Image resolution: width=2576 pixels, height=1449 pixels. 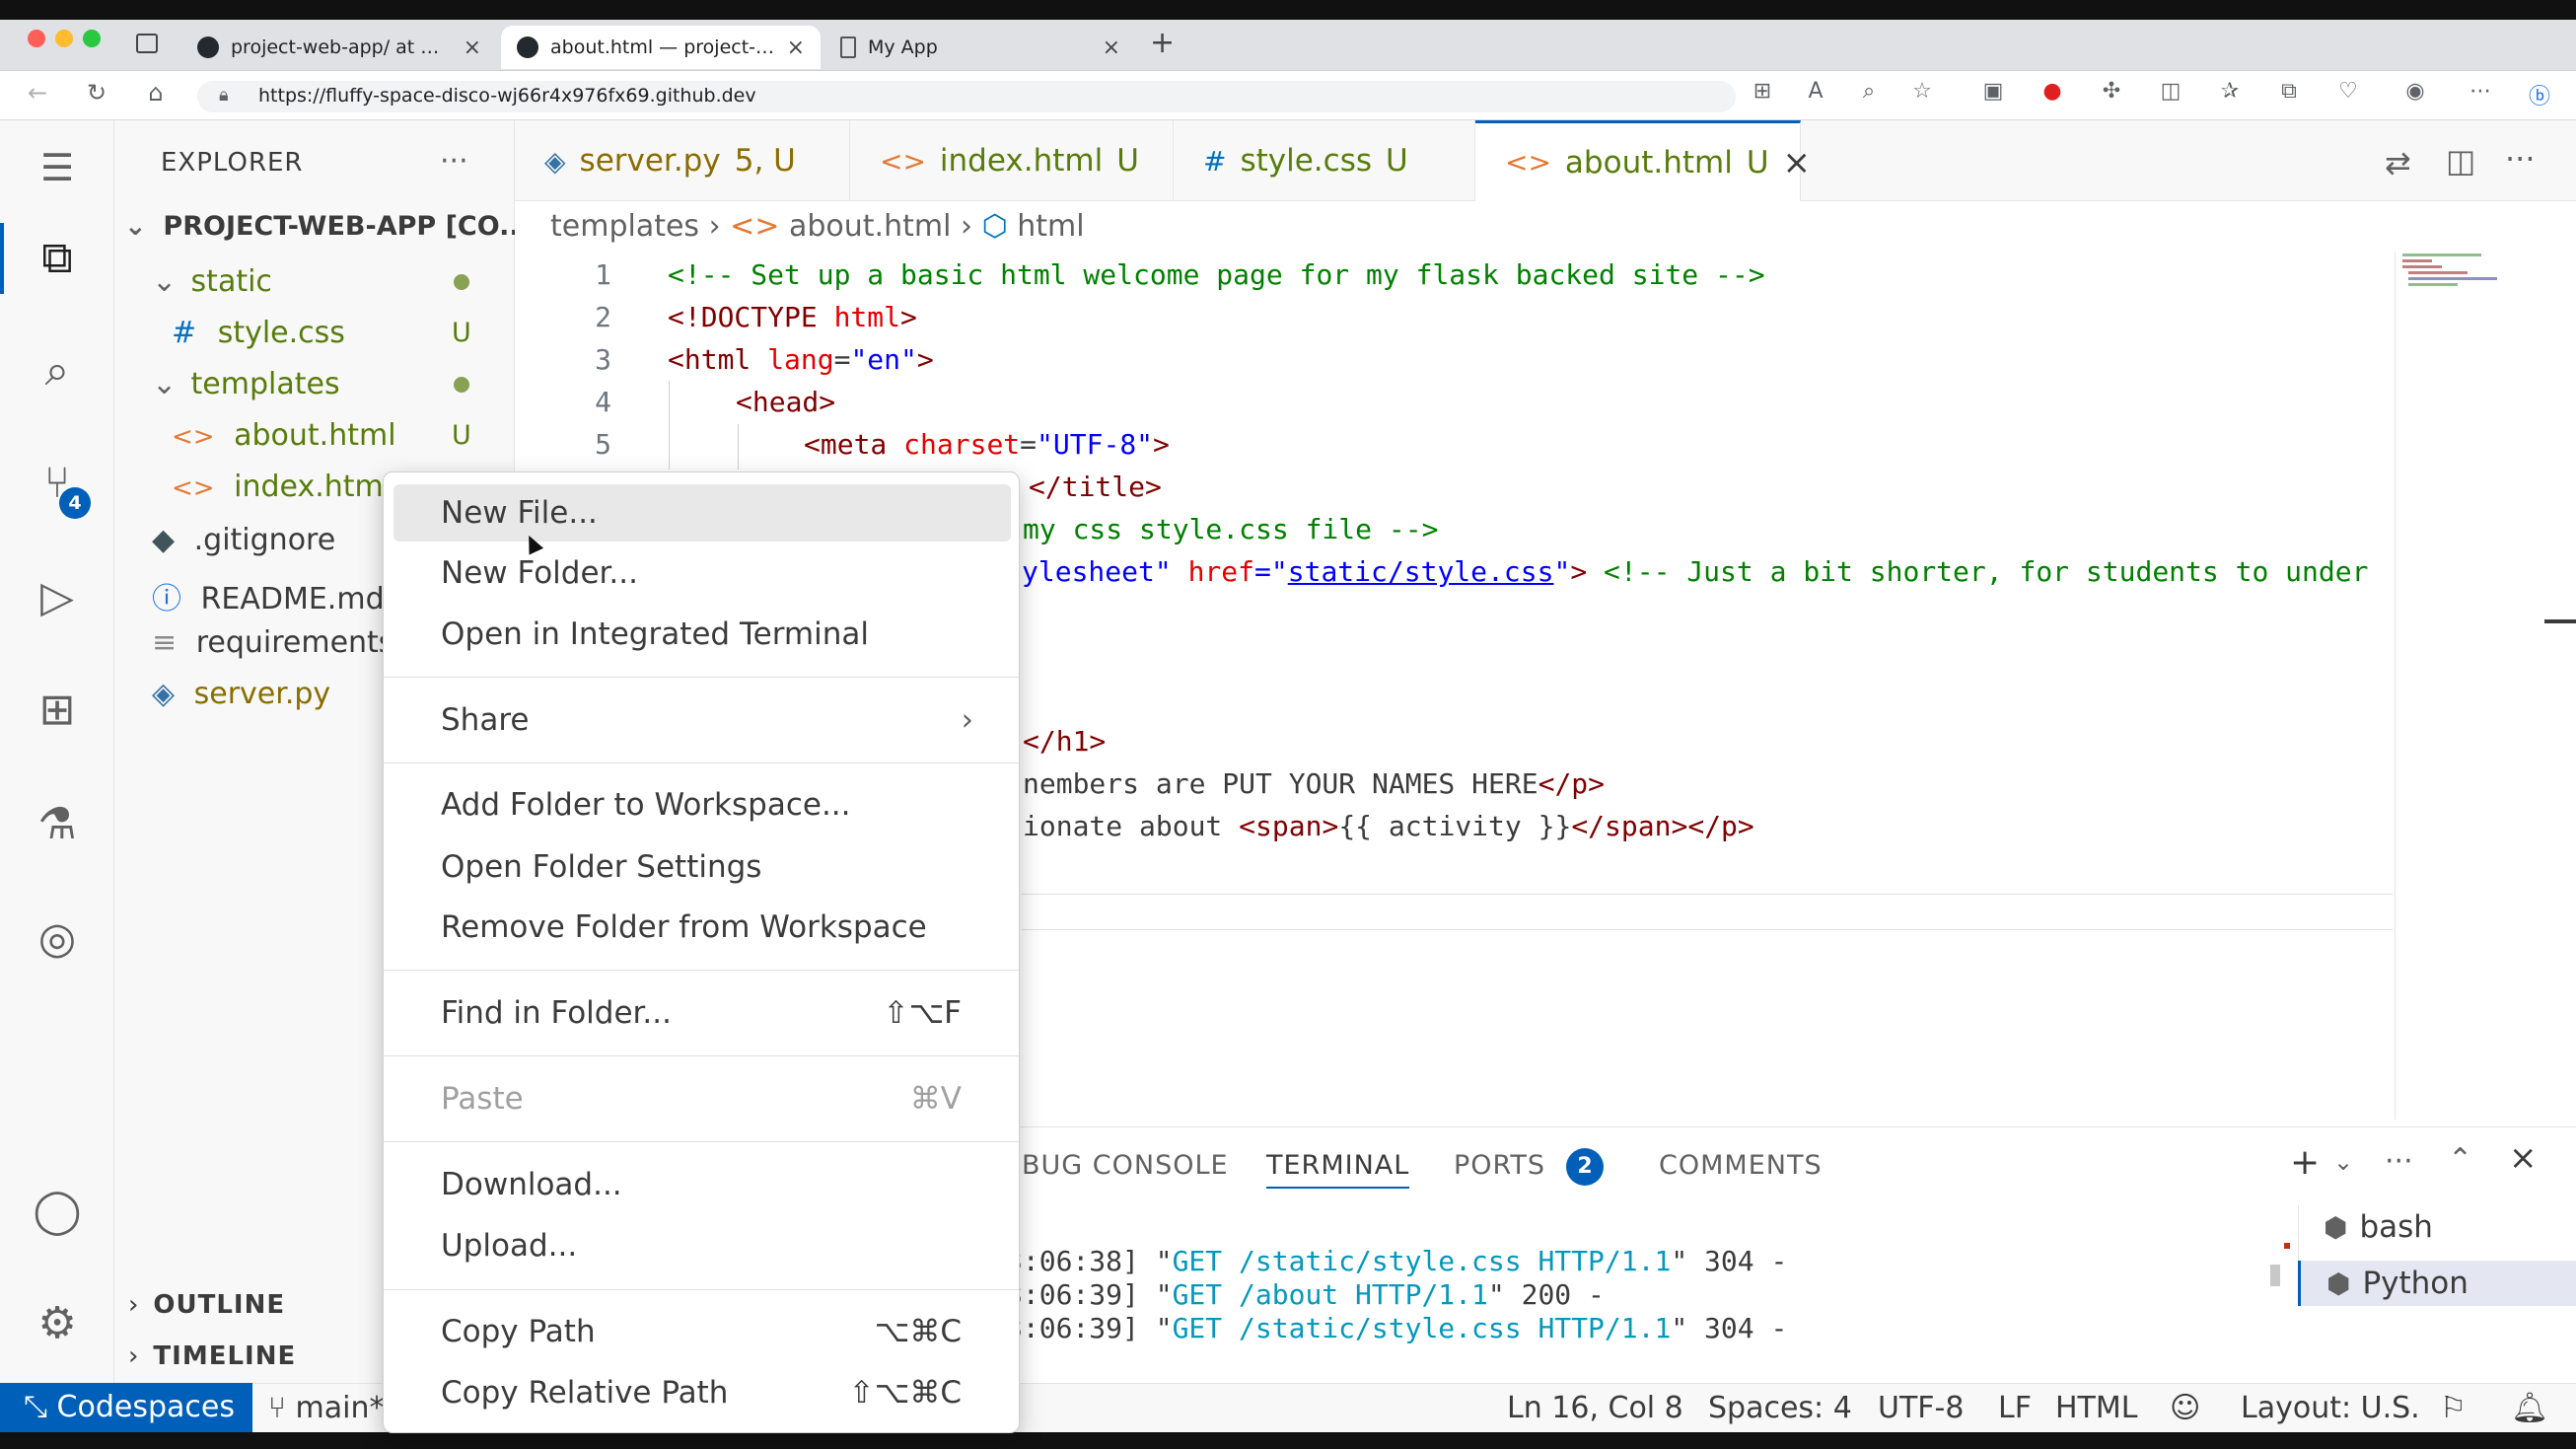 What do you see at coordinates (702, 720) in the screenshot?
I see `menu-share: Share ›` at bounding box center [702, 720].